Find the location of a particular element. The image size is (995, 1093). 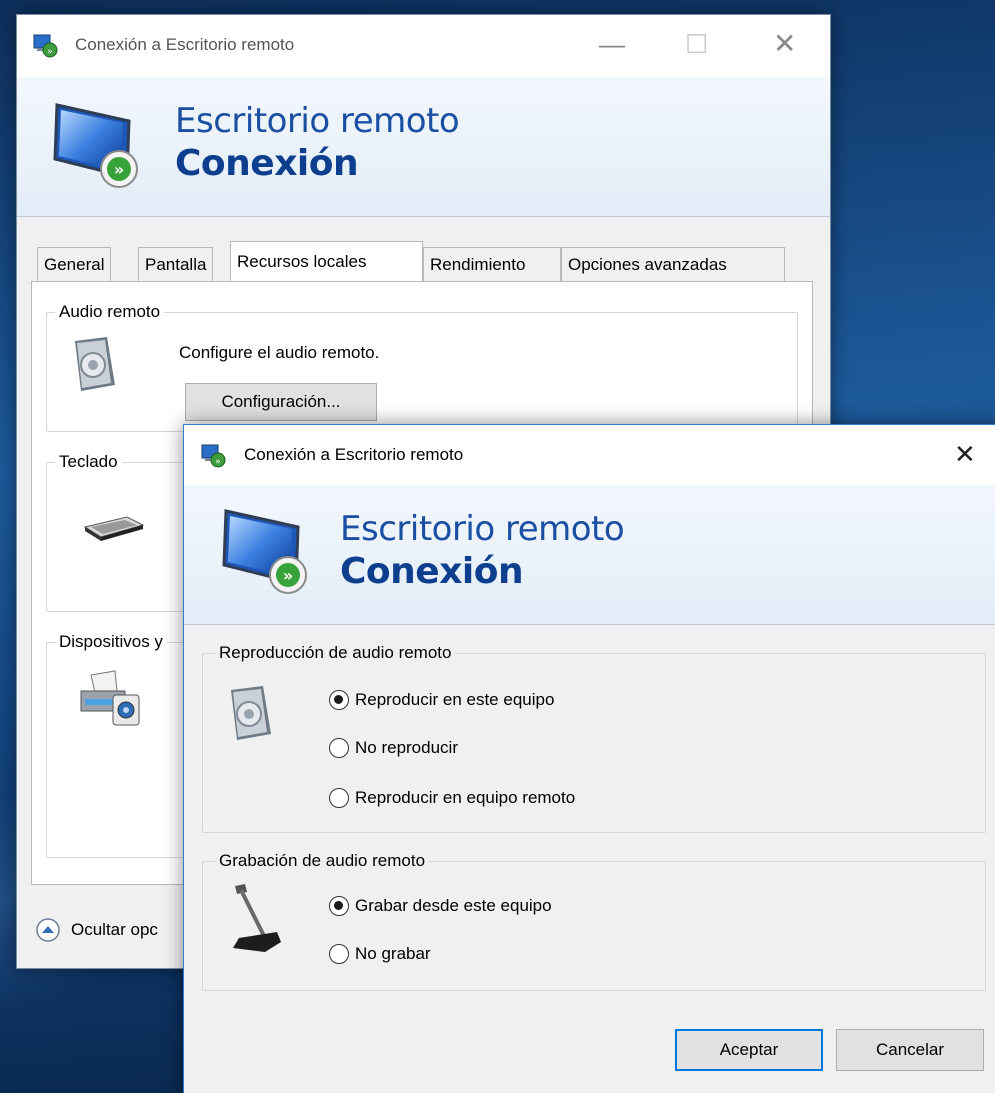

tab-general: General is located at coordinates (74, 264).